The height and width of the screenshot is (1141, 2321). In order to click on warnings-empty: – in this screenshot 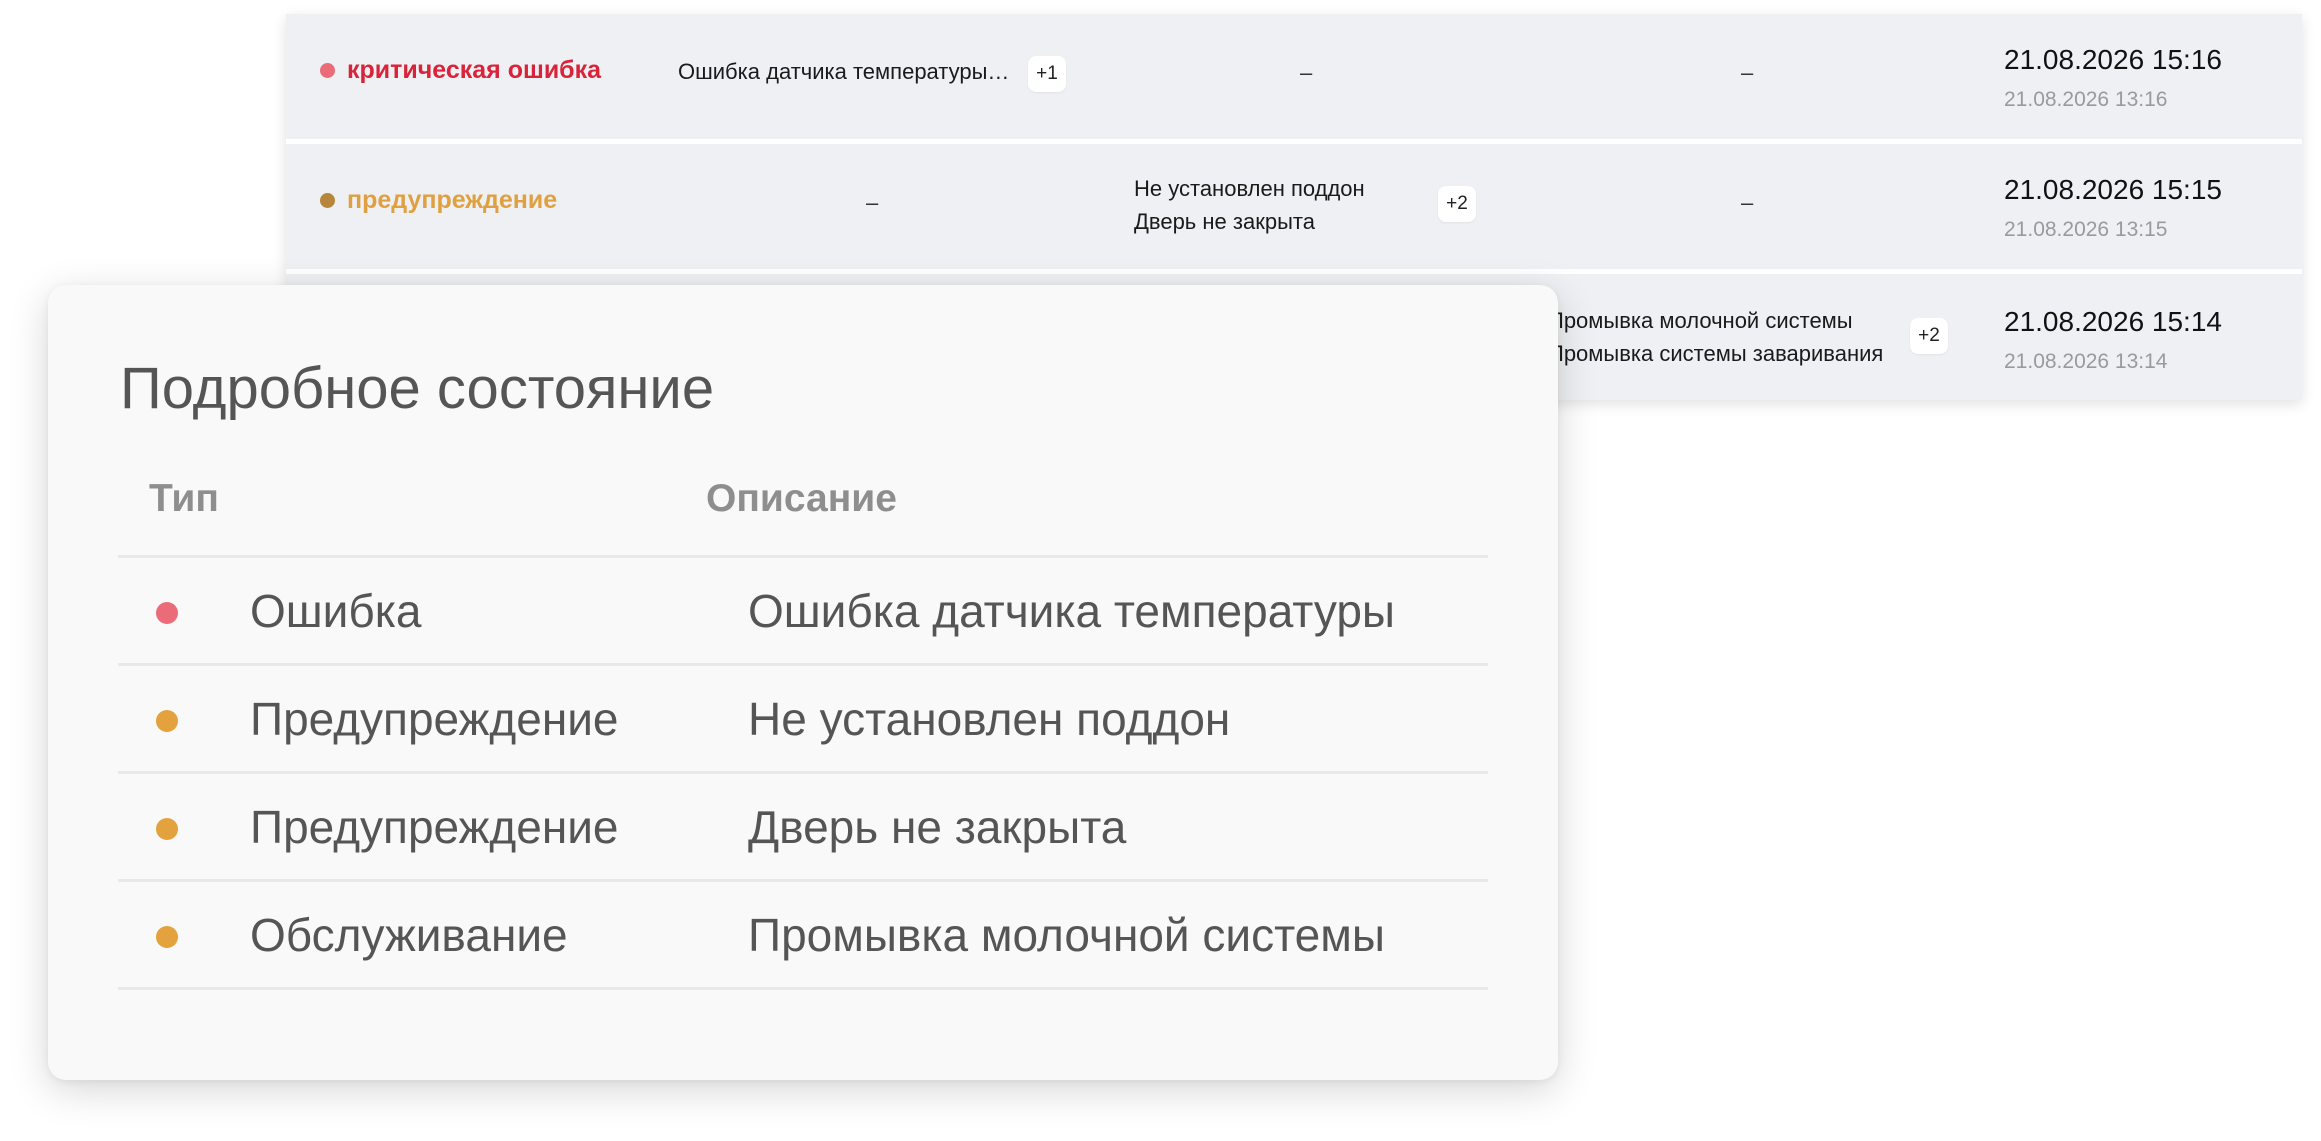, I will do `click(1306, 72)`.